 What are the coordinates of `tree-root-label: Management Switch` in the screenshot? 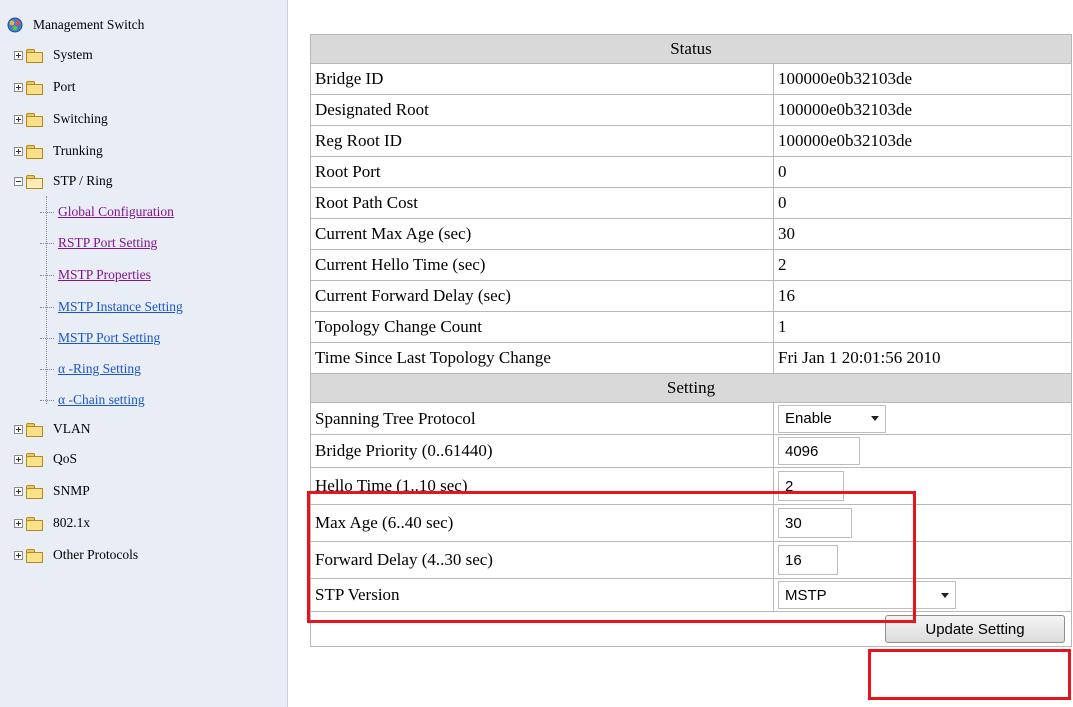 It's located at (89, 24).